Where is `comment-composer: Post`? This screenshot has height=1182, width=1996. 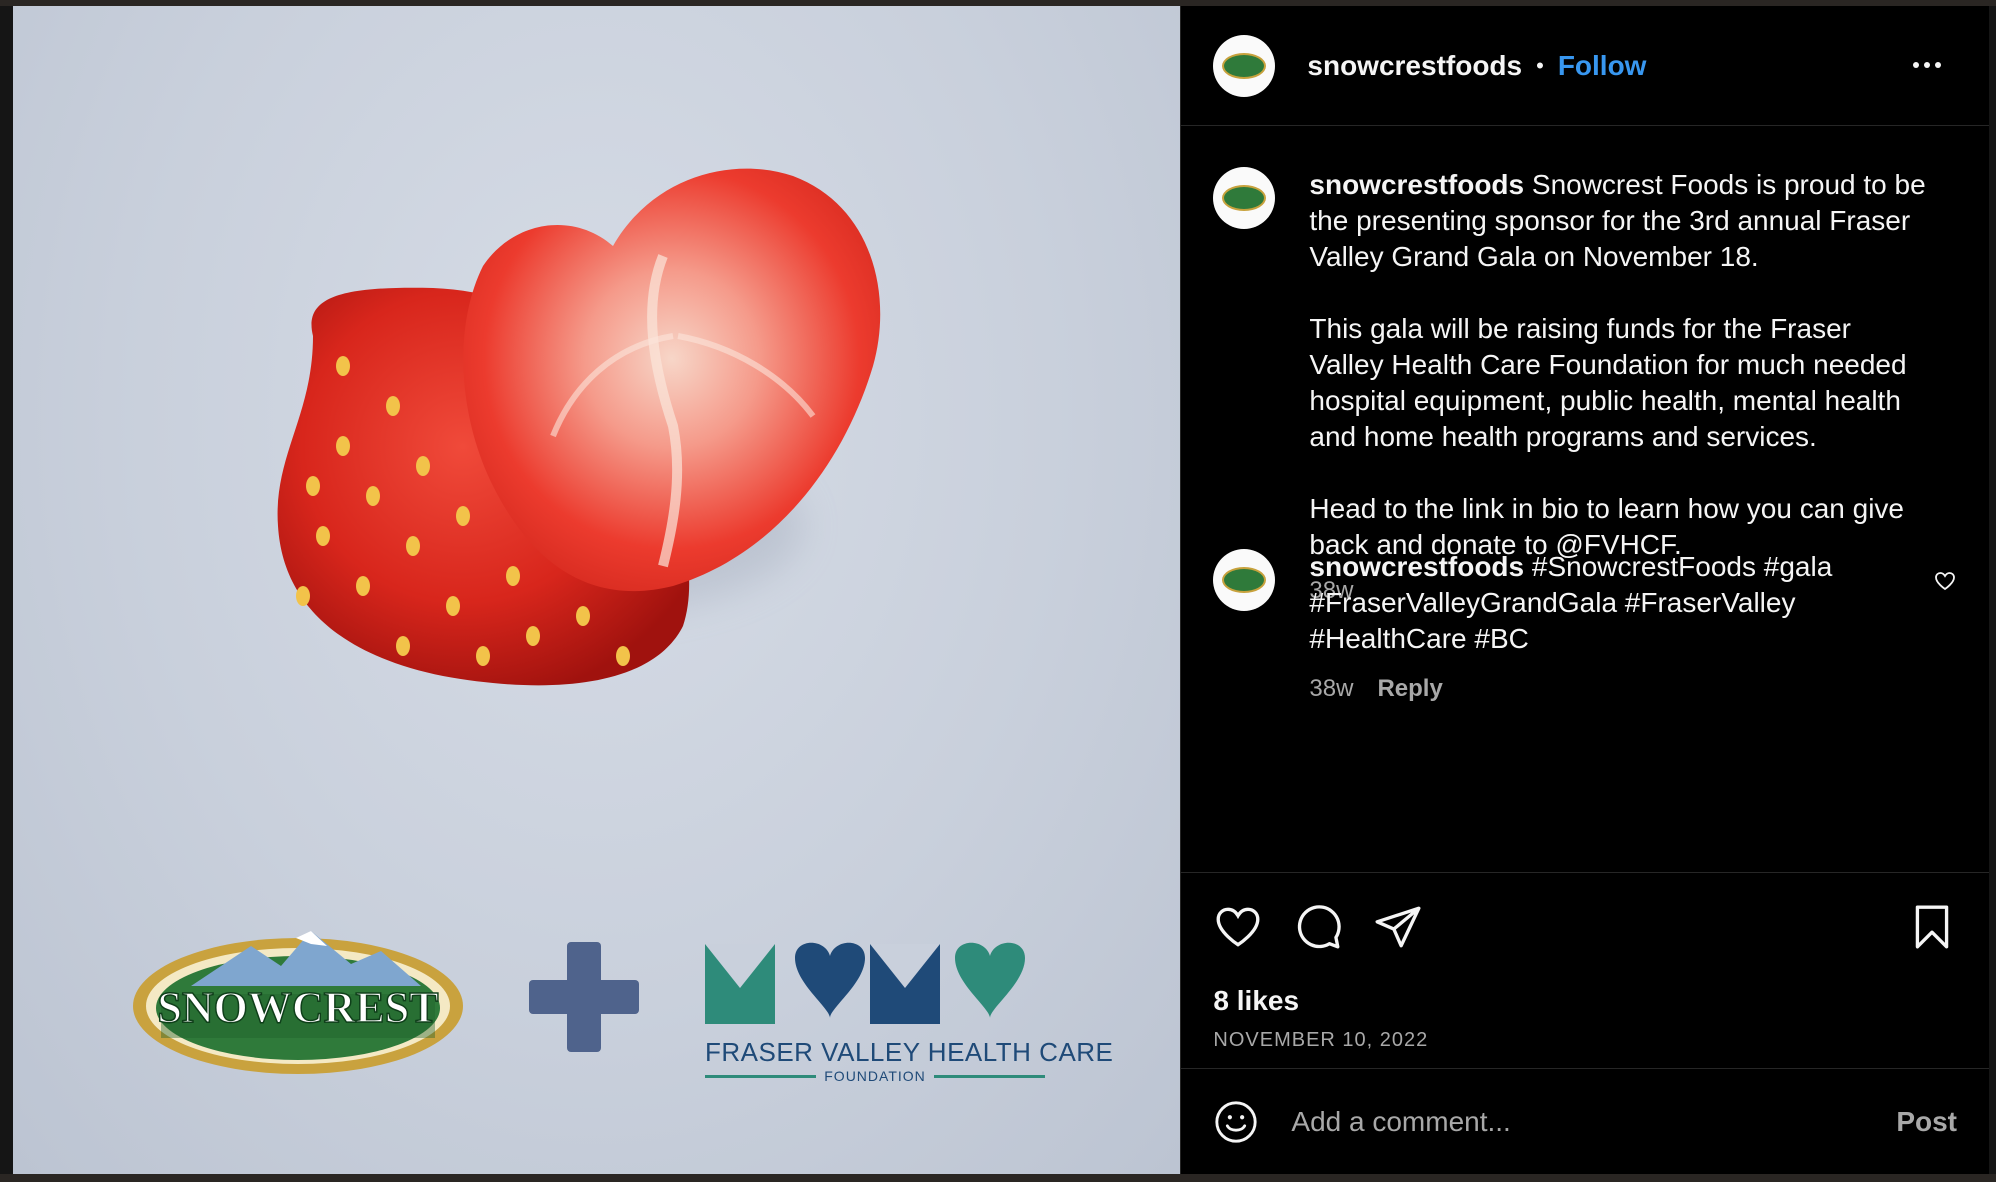
comment-composer: Post is located at coordinates (1585, 1121).